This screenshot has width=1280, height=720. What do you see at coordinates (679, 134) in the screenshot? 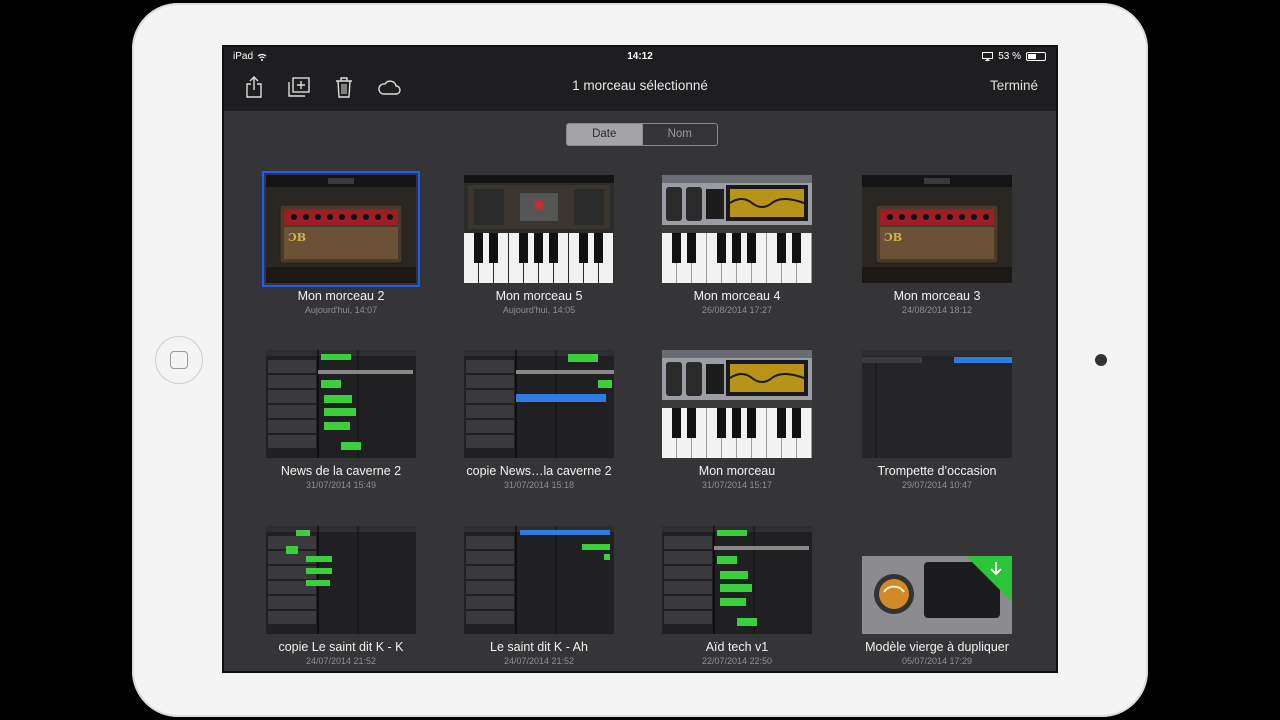
I see `sort-name-option: Nom` at bounding box center [679, 134].